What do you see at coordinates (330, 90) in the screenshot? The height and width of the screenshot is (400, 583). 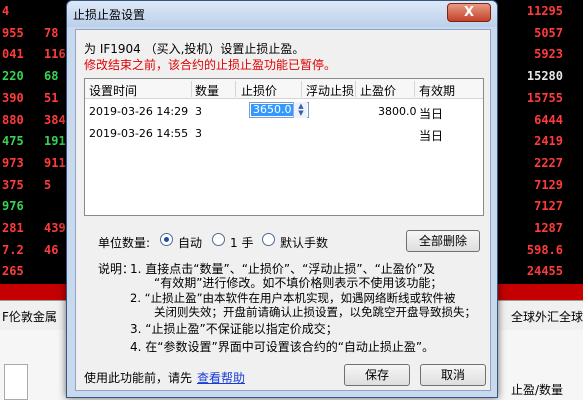 I see `col-header-float-stop: 浮动止损` at bounding box center [330, 90].